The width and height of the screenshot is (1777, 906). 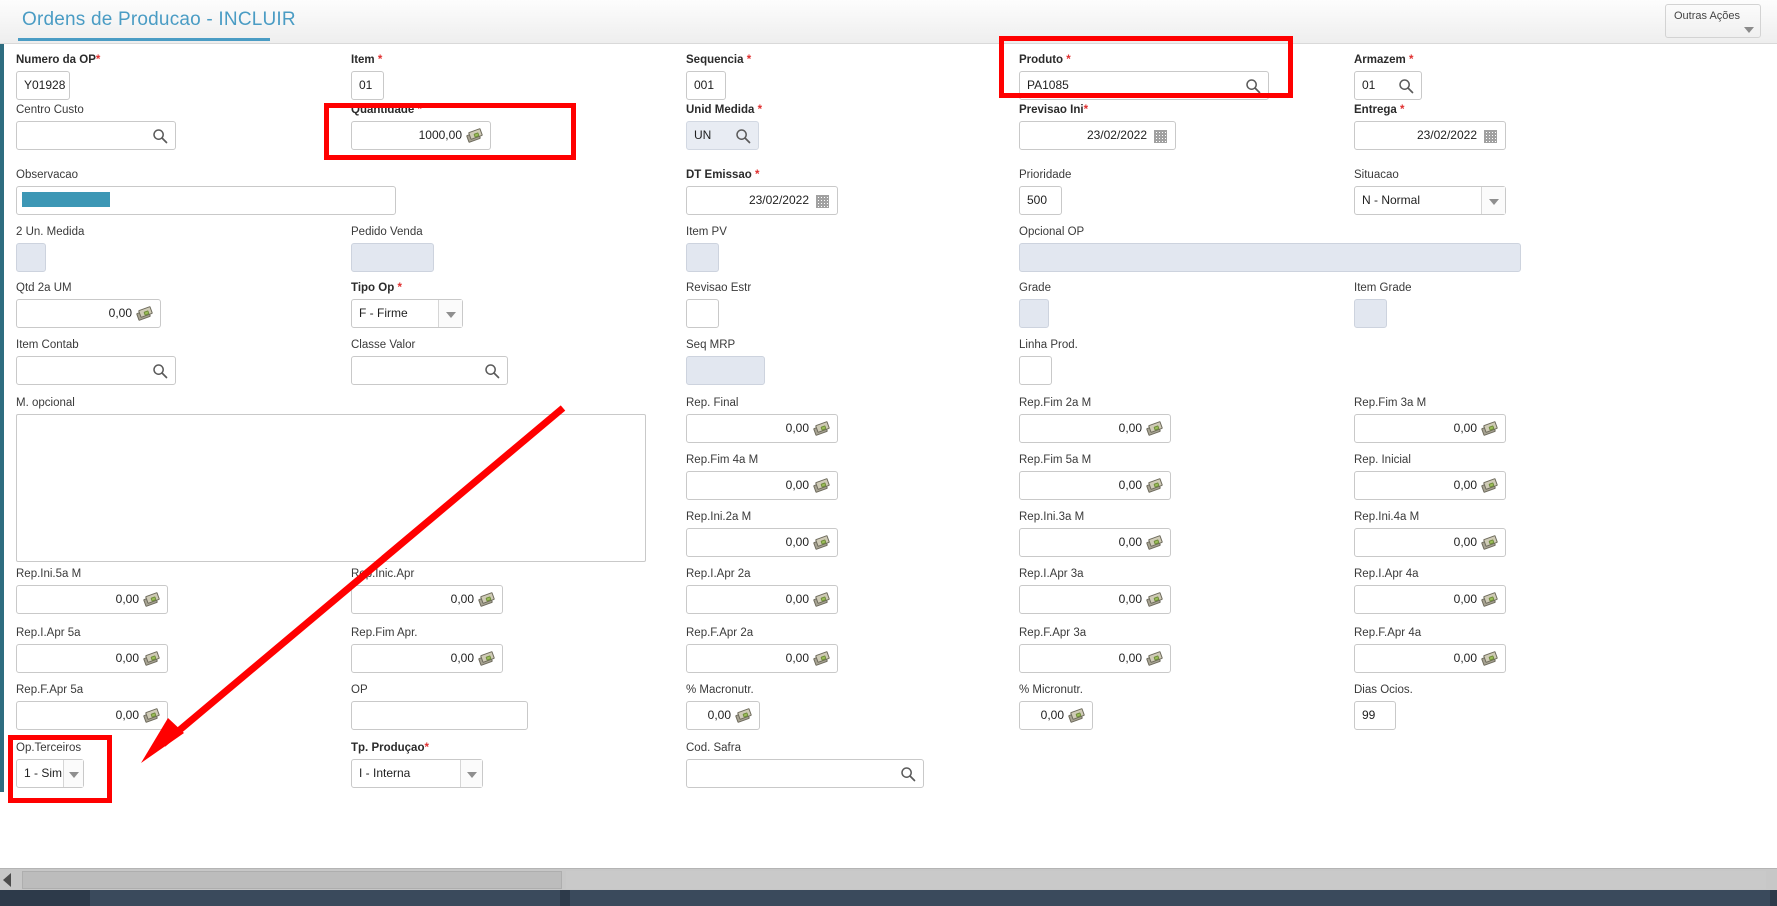 What do you see at coordinates (1056, 715) in the screenshot?
I see `input-pct-micronutr: 0,00` at bounding box center [1056, 715].